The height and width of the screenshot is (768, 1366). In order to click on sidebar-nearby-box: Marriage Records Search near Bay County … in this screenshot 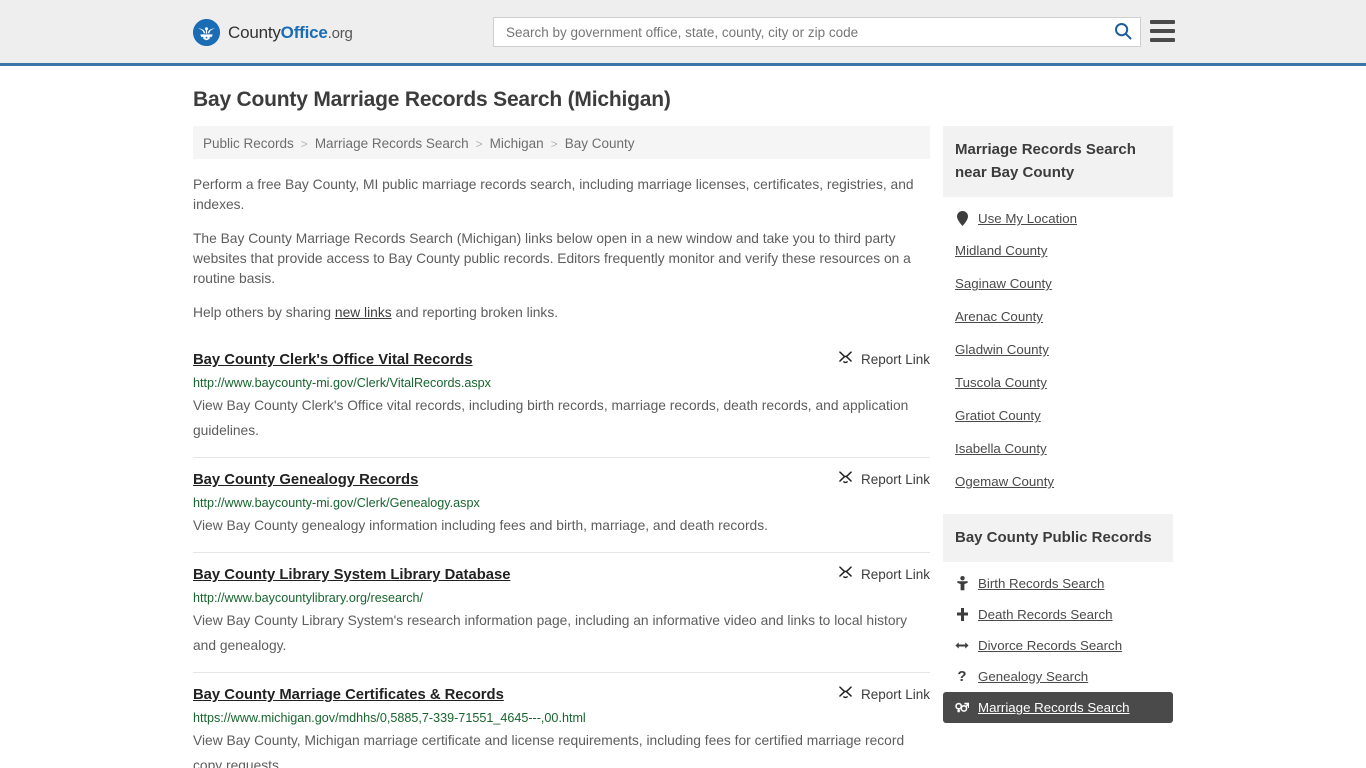, I will do `click(1058, 313)`.